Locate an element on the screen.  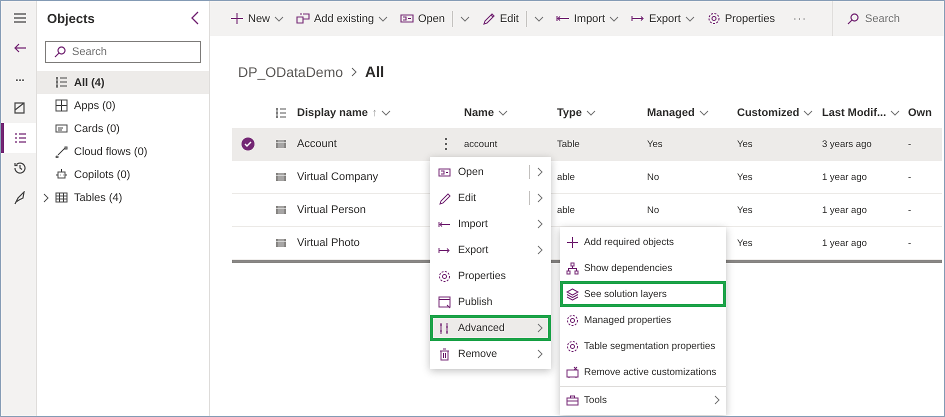
menu-icon is located at coordinates (20, 18).